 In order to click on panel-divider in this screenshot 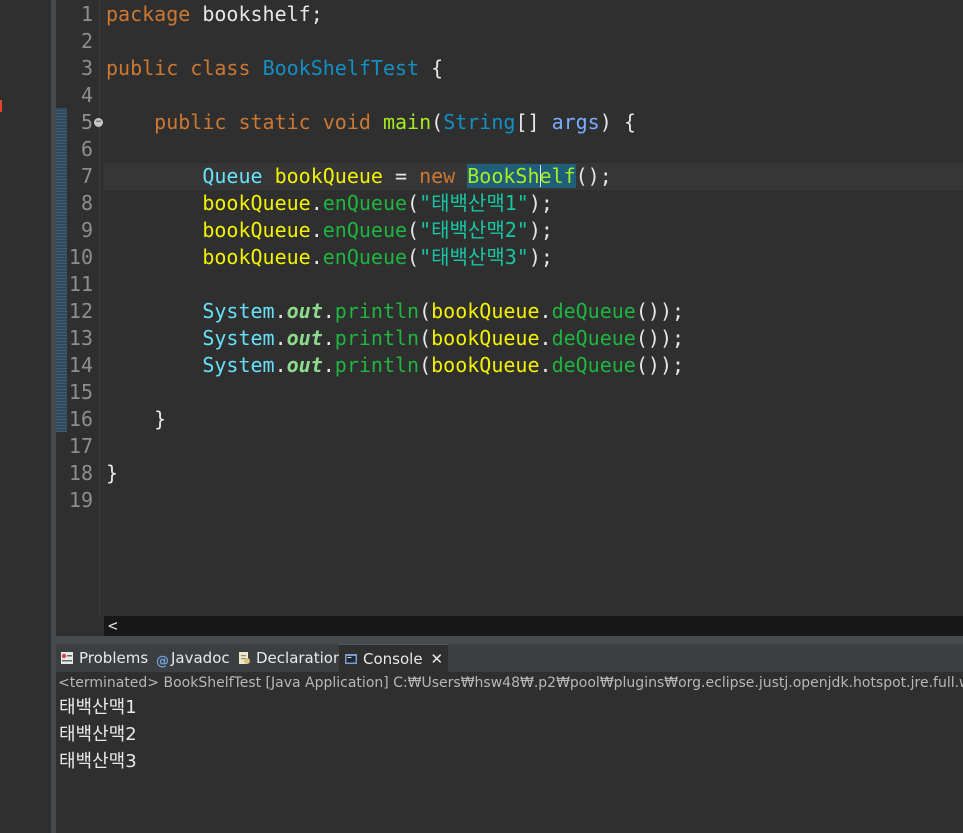, I will do `click(509, 640)`.